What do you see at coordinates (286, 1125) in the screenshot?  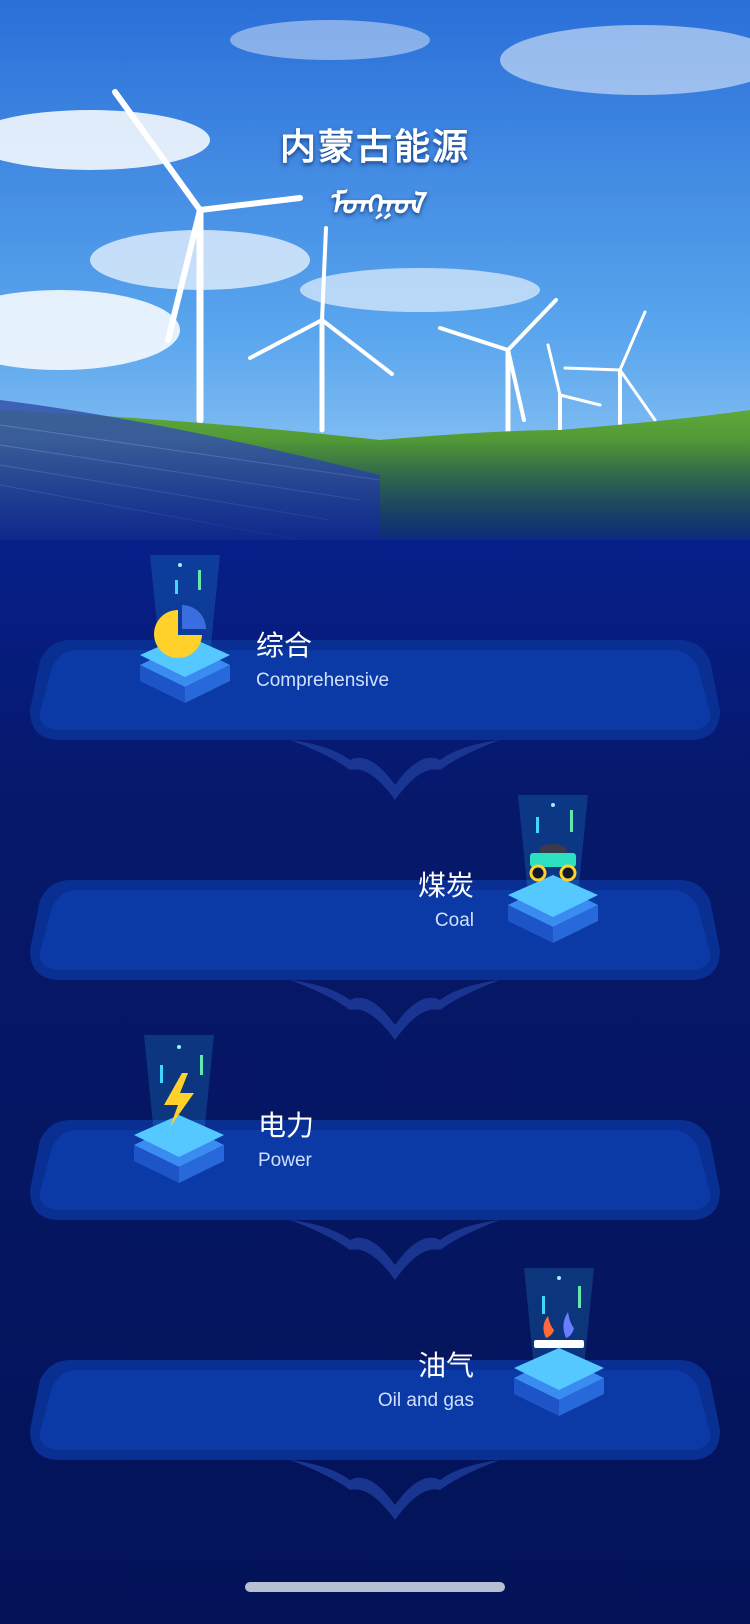 I see `category-title: 电力` at bounding box center [286, 1125].